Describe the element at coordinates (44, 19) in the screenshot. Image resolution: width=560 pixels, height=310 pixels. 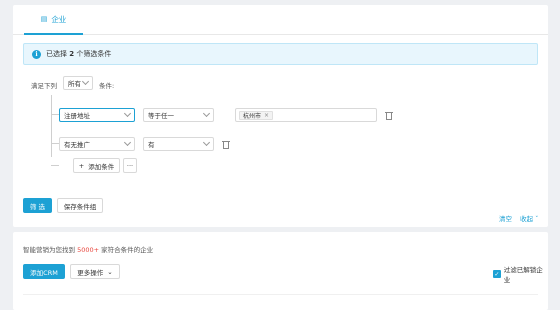
I see `building-icon: ▤` at that location.